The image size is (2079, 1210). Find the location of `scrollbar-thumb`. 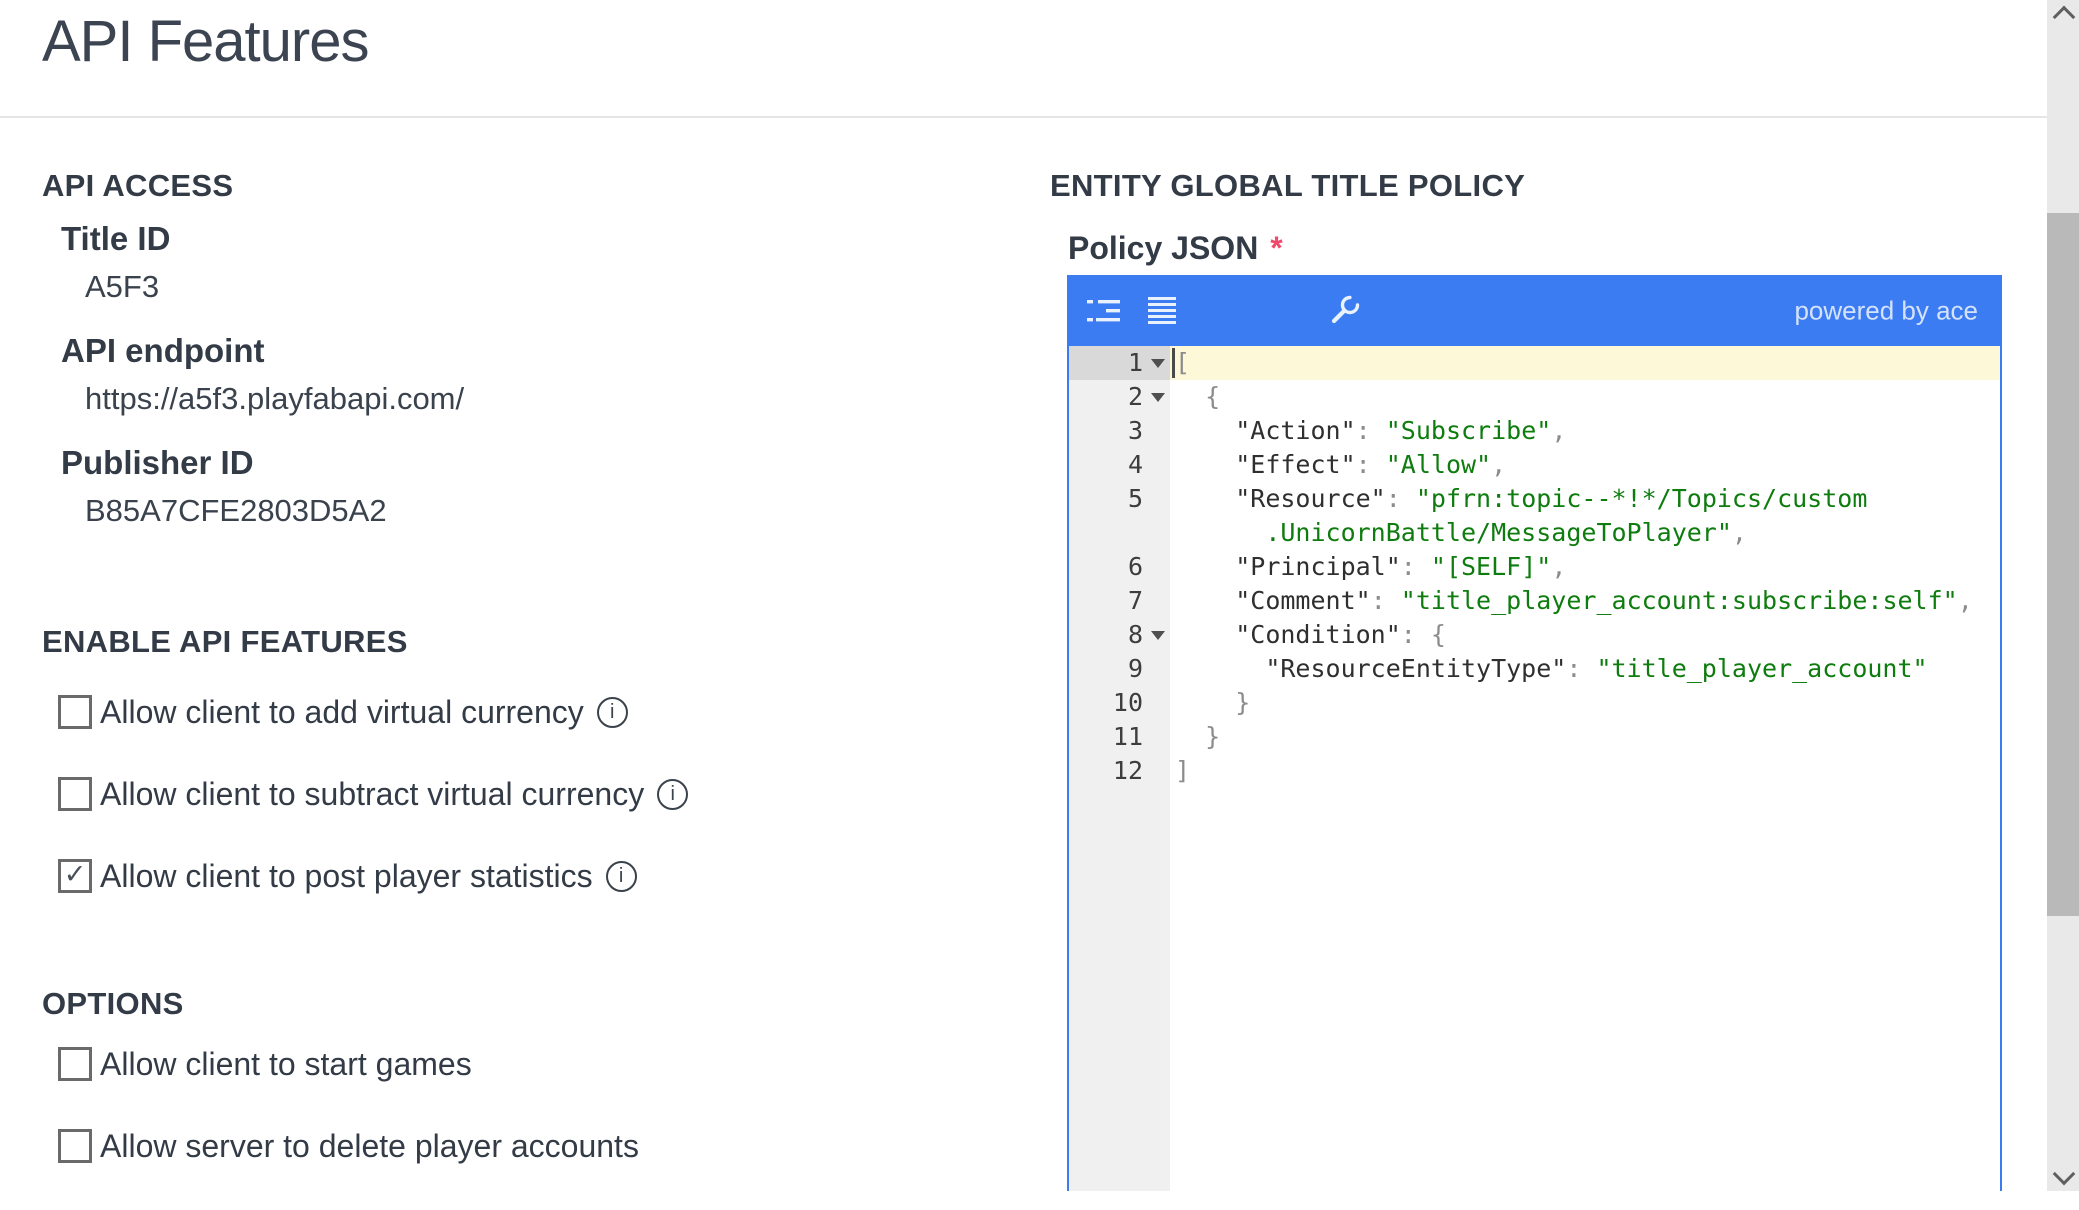

scrollbar-thumb is located at coordinates (2063, 564).